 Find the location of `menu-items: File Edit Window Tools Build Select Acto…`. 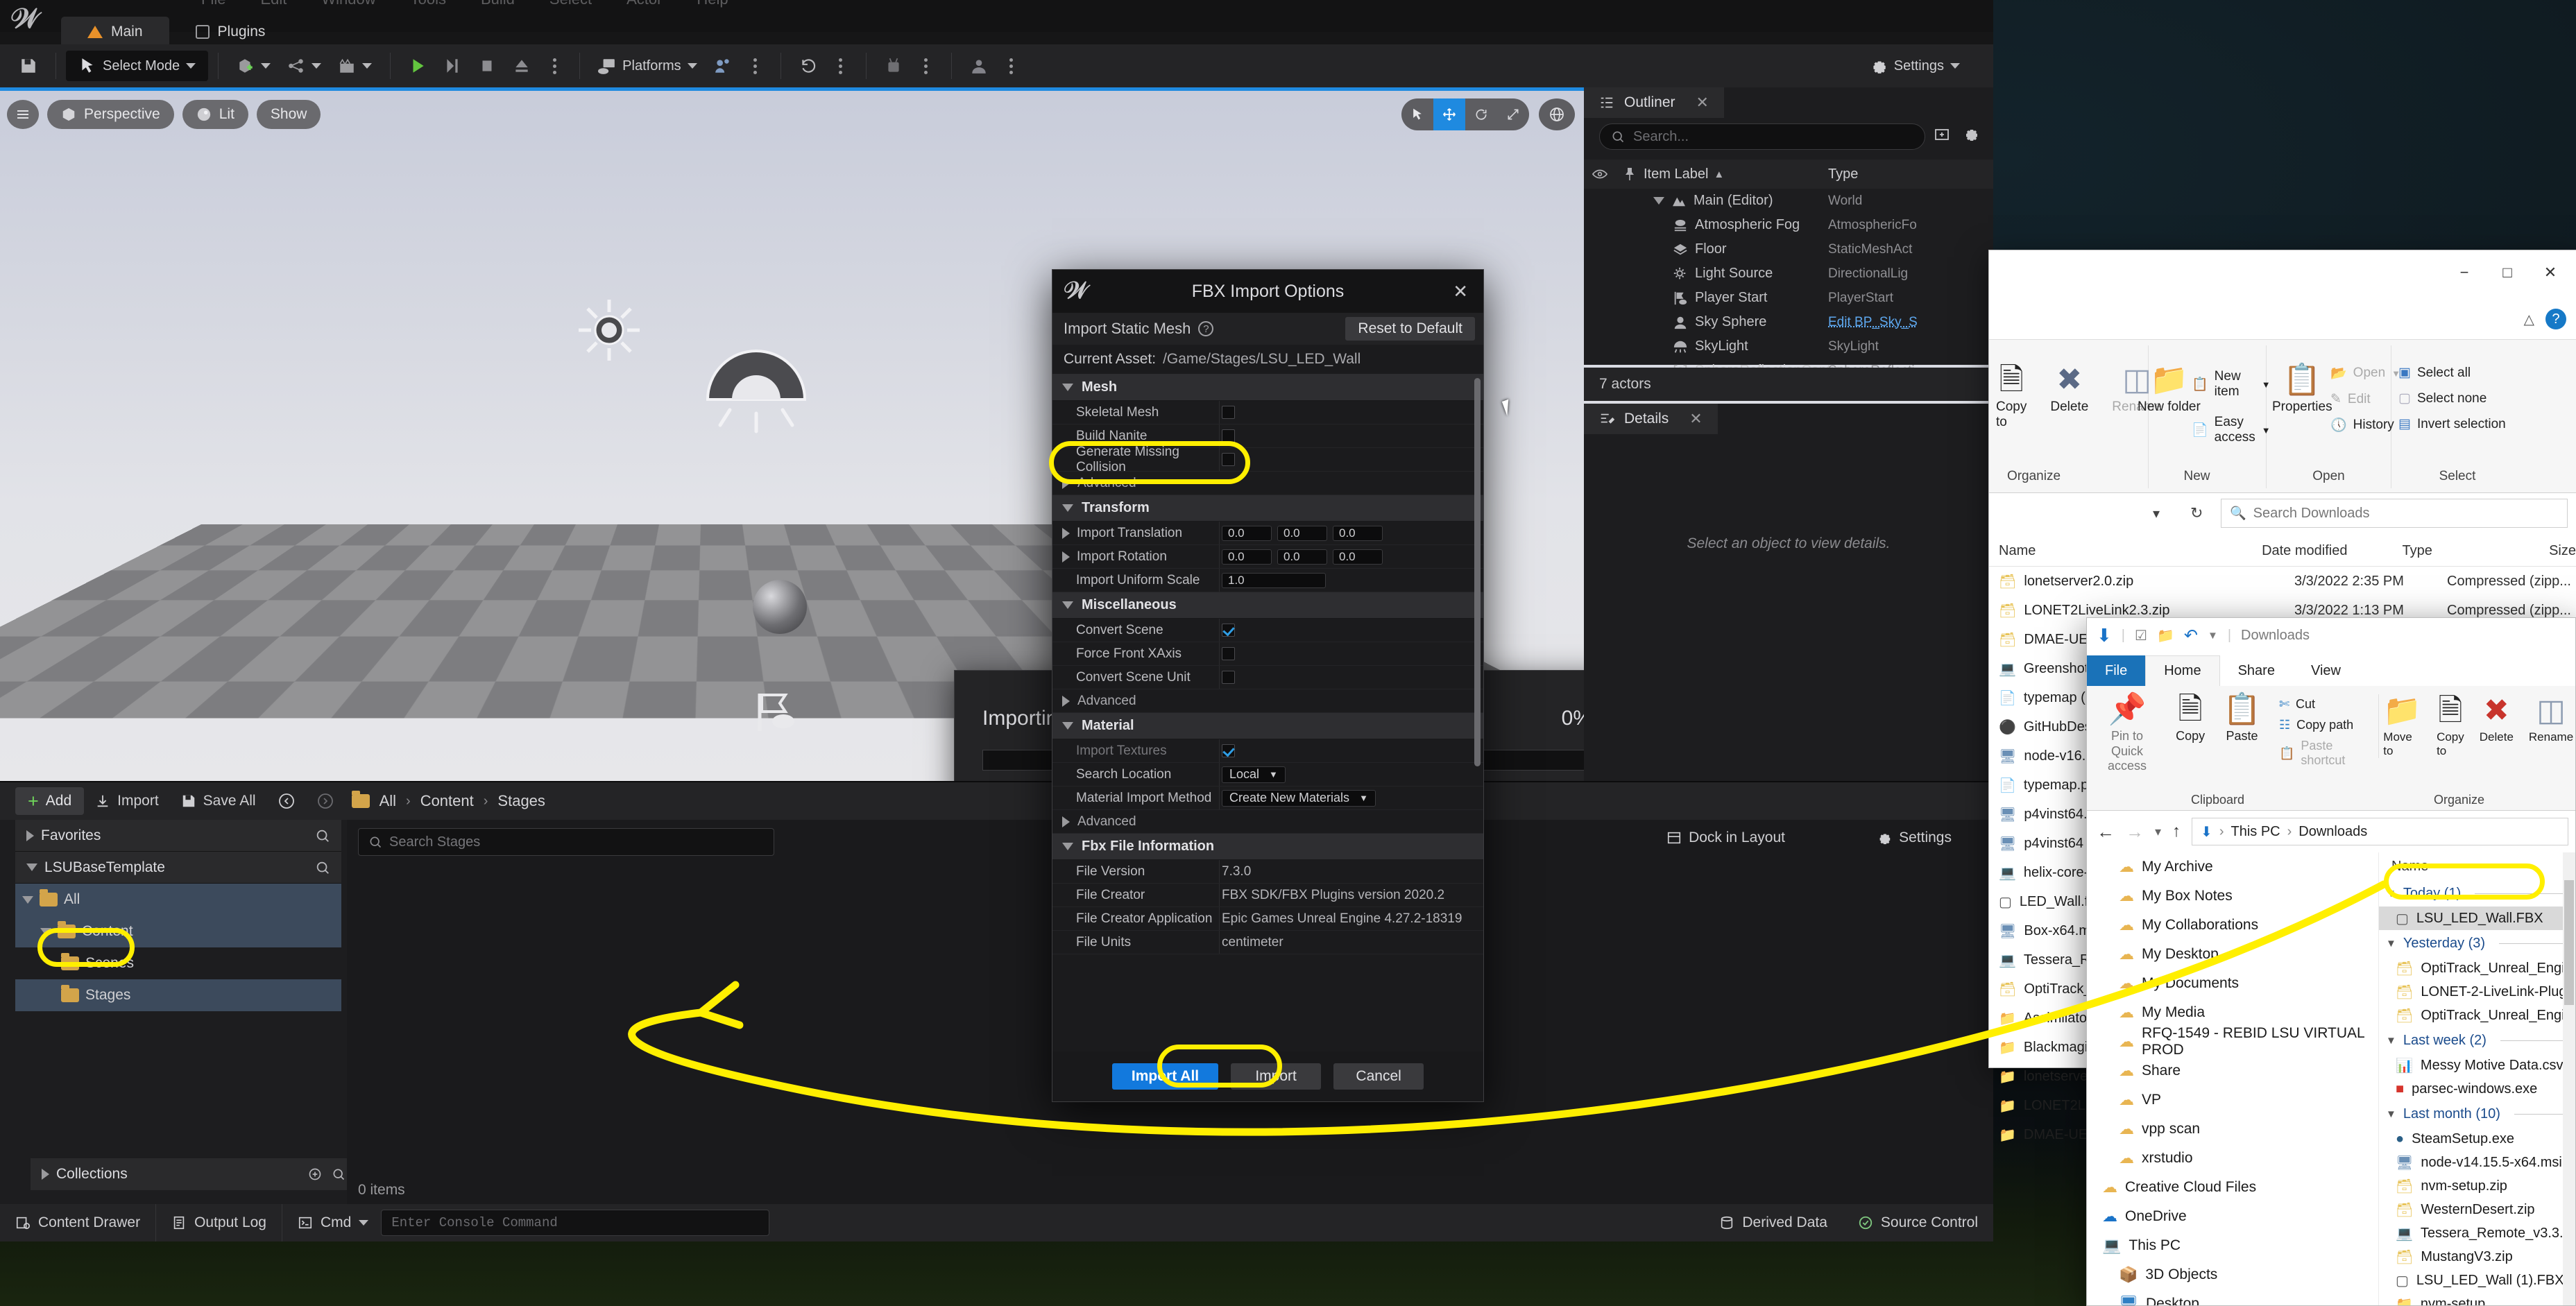

menu-items: File Edit Window Tools Build Select Acto… is located at coordinates (464, 4).